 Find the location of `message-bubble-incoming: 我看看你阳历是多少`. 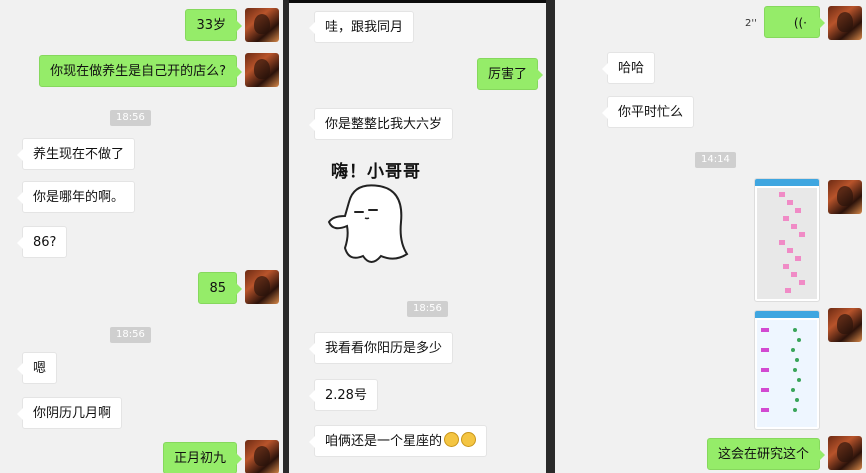

message-bubble-incoming: 我看看你阳历是多少 is located at coordinates (381, 348).